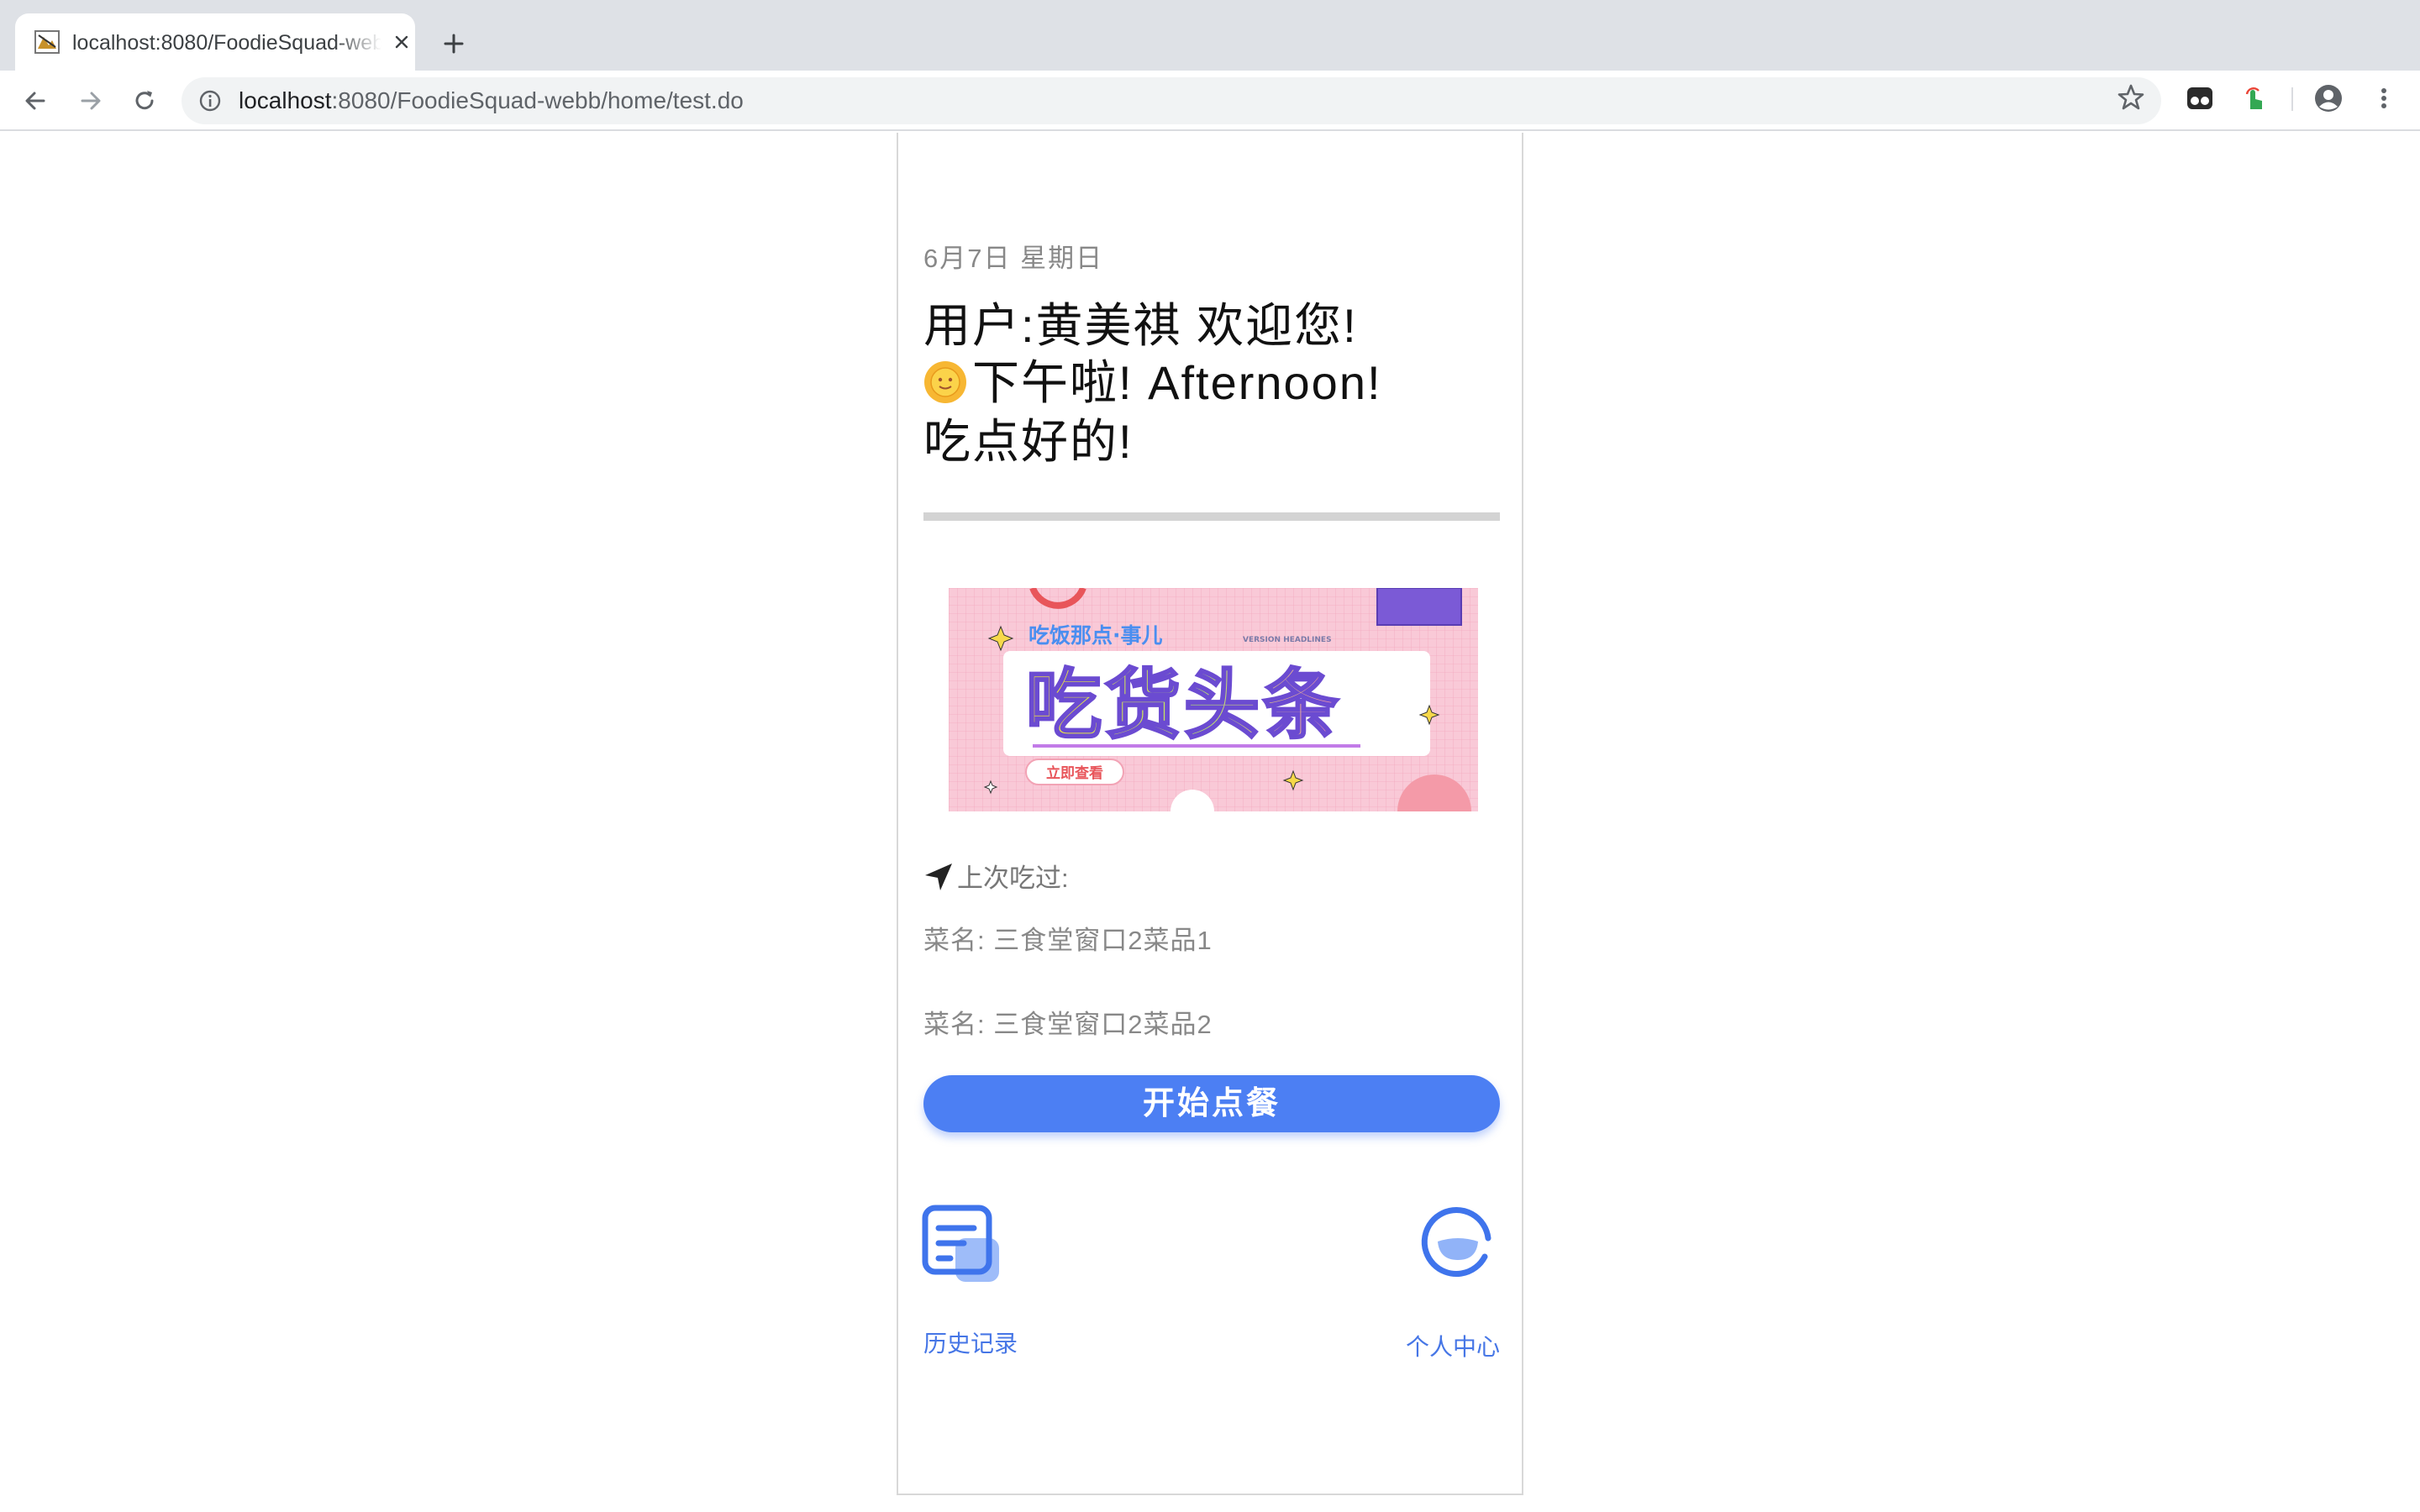  What do you see at coordinates (1028, 441) in the screenshot?
I see `eat-well-text: 吃点好的!` at bounding box center [1028, 441].